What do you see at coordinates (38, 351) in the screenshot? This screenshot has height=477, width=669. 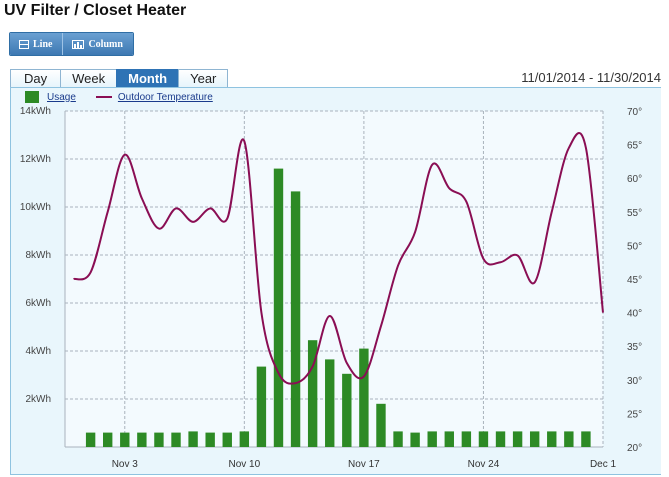 I see `y-left-tick-label: 4kWh` at bounding box center [38, 351].